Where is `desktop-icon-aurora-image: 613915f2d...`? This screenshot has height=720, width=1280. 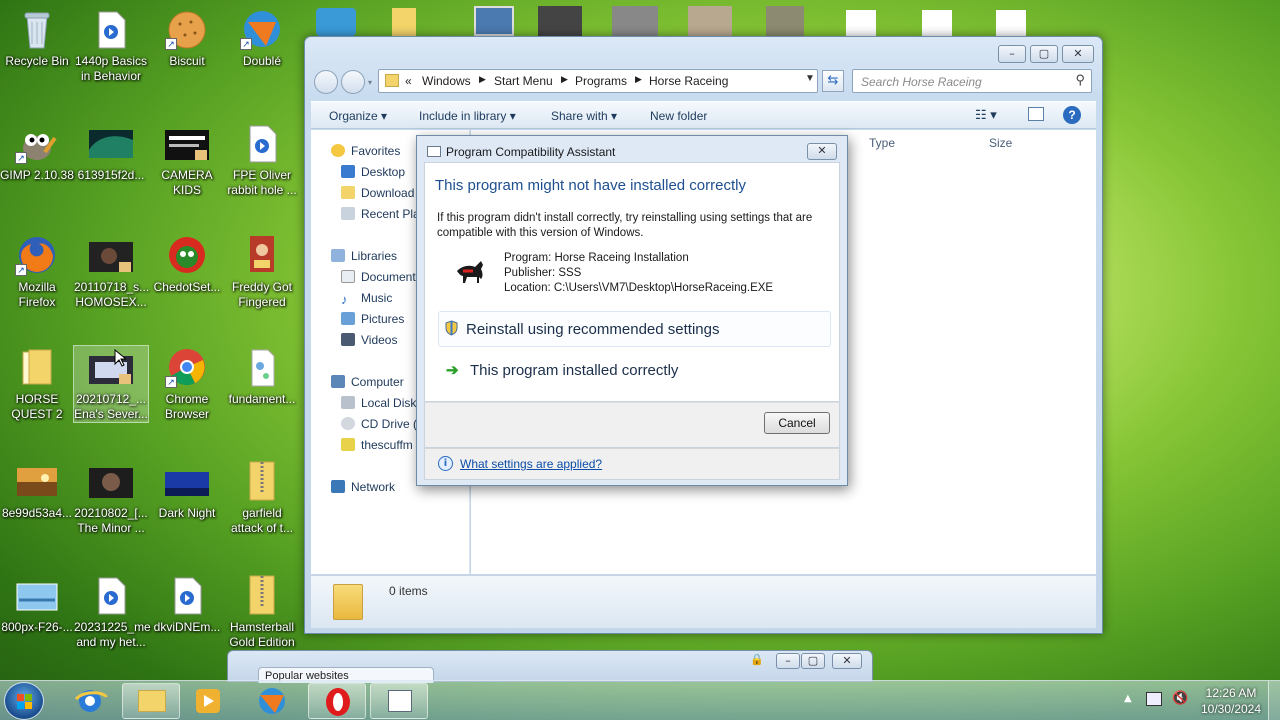
desktop-icon-aurora-image: 613915f2d... is located at coordinates (111, 152).